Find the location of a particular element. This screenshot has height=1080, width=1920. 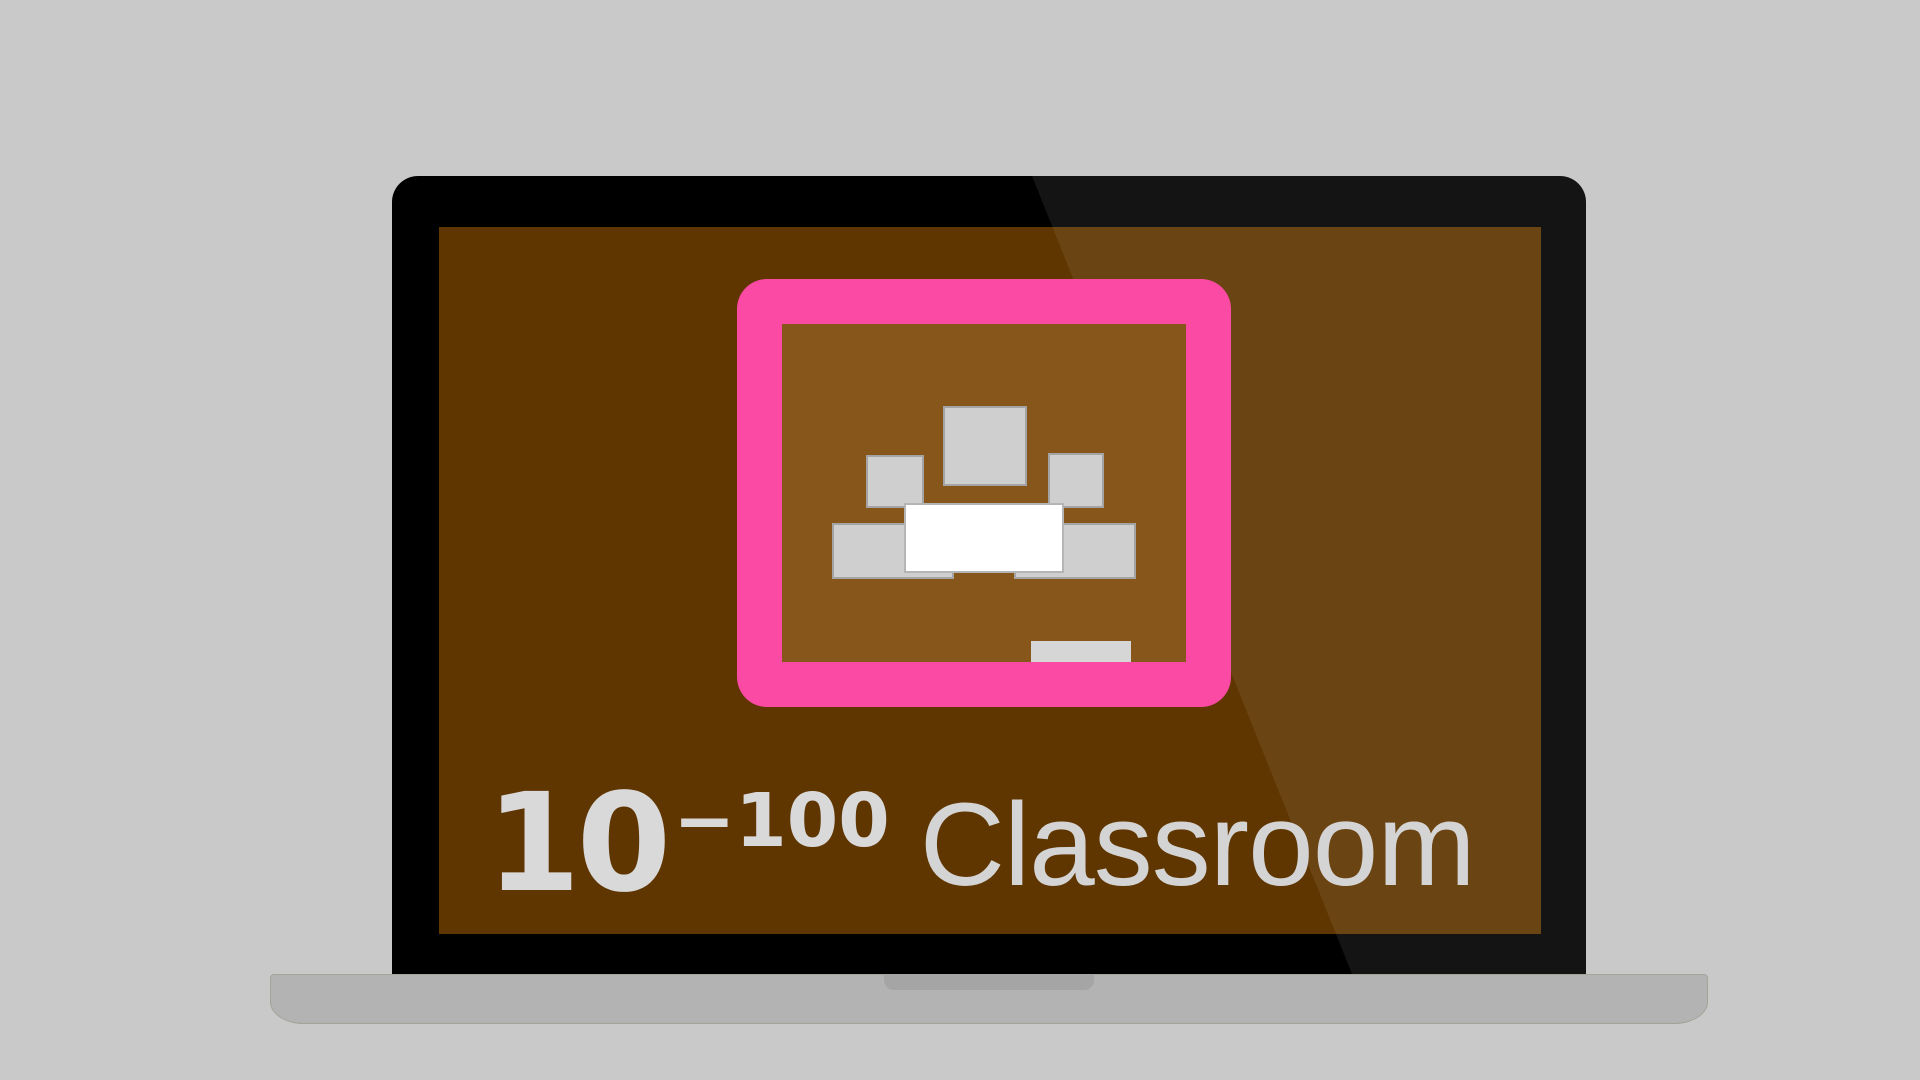

caption: 10 −100 Classroom is located at coordinates (981, 842).